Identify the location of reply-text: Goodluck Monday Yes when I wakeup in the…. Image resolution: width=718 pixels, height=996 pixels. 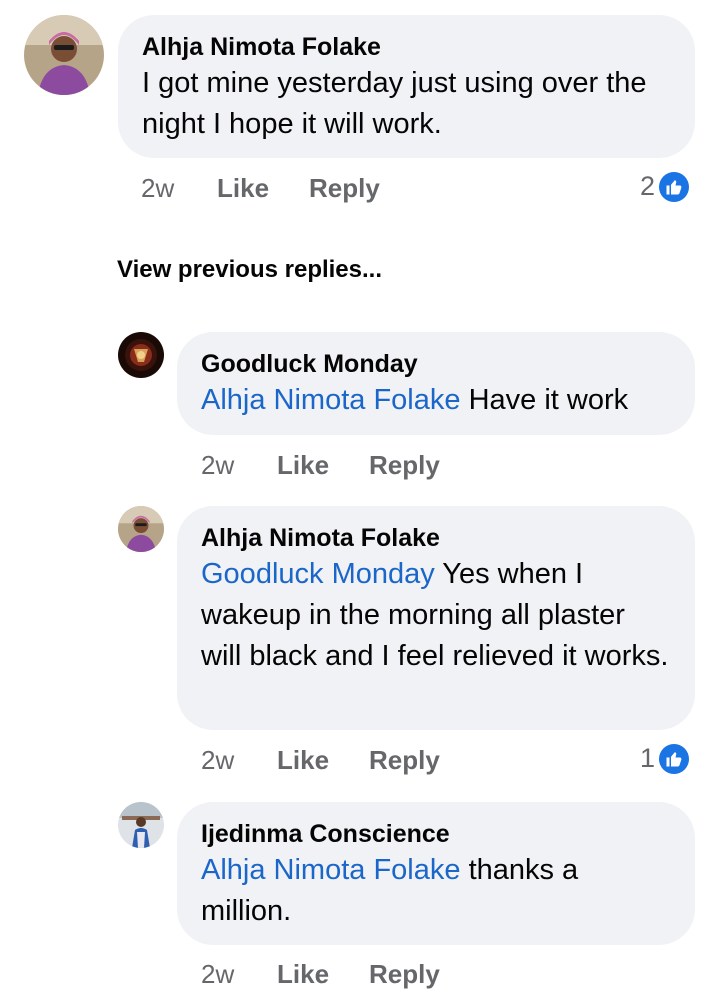
(435, 615).